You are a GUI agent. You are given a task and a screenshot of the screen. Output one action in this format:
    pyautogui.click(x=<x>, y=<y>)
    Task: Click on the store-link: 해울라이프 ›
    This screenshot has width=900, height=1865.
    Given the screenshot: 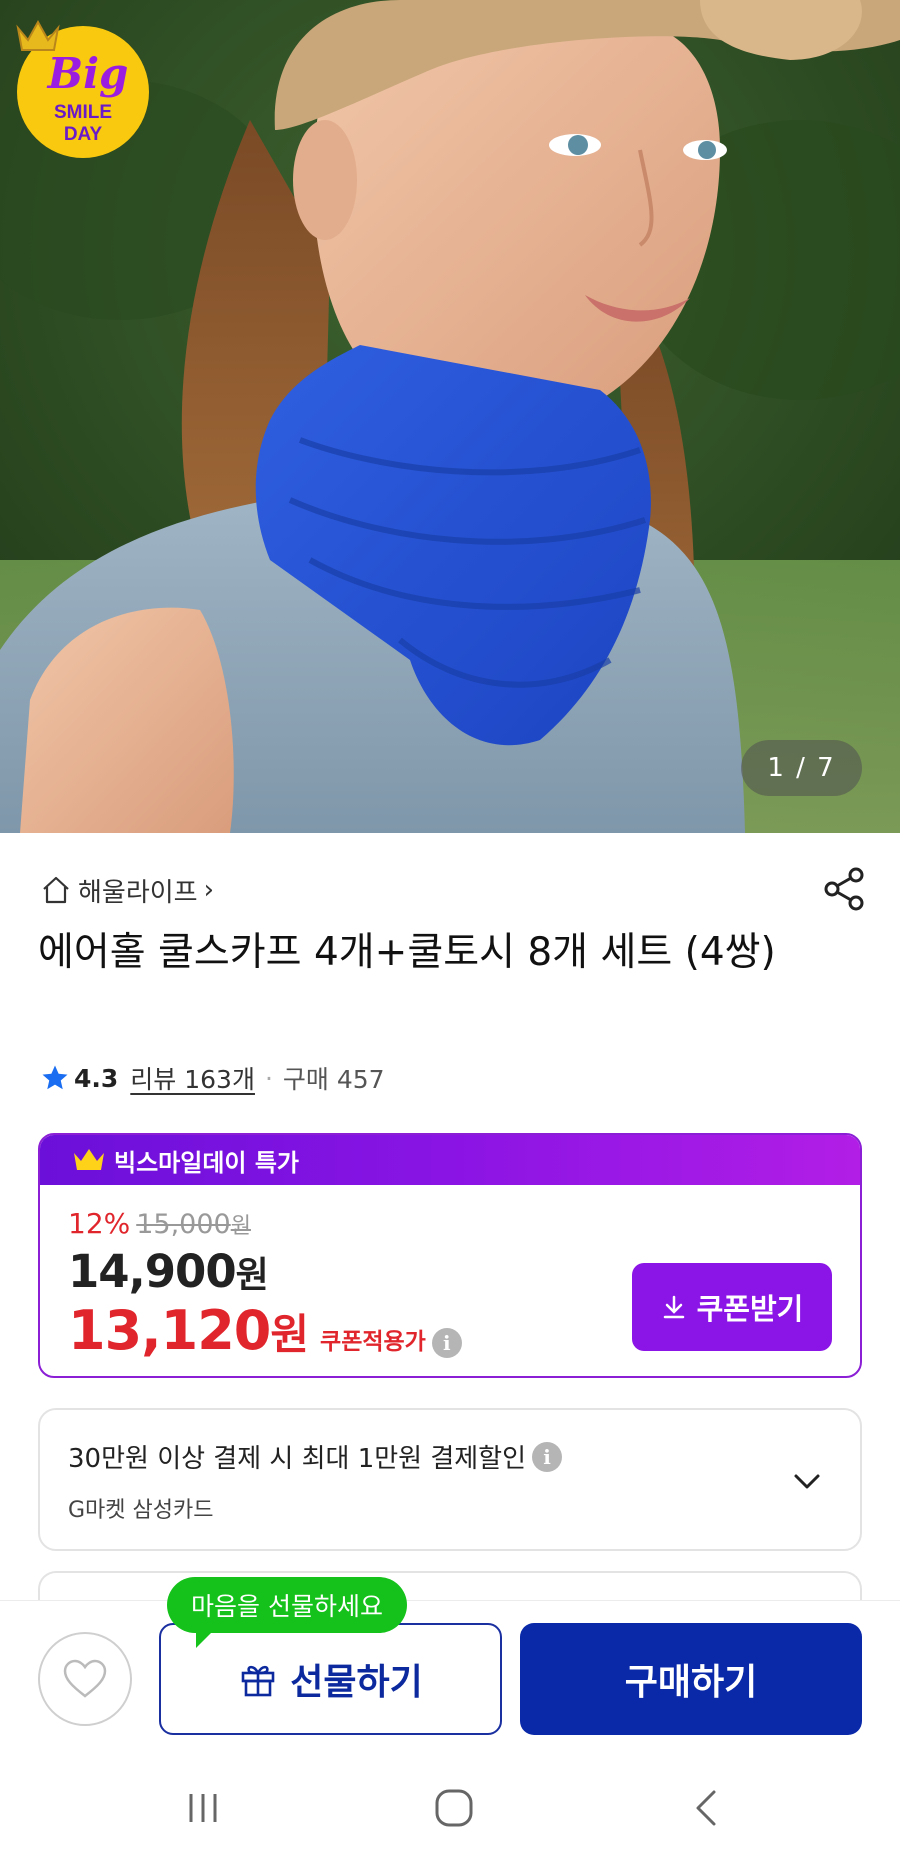 What is the action you would take?
    pyautogui.click(x=127, y=890)
    